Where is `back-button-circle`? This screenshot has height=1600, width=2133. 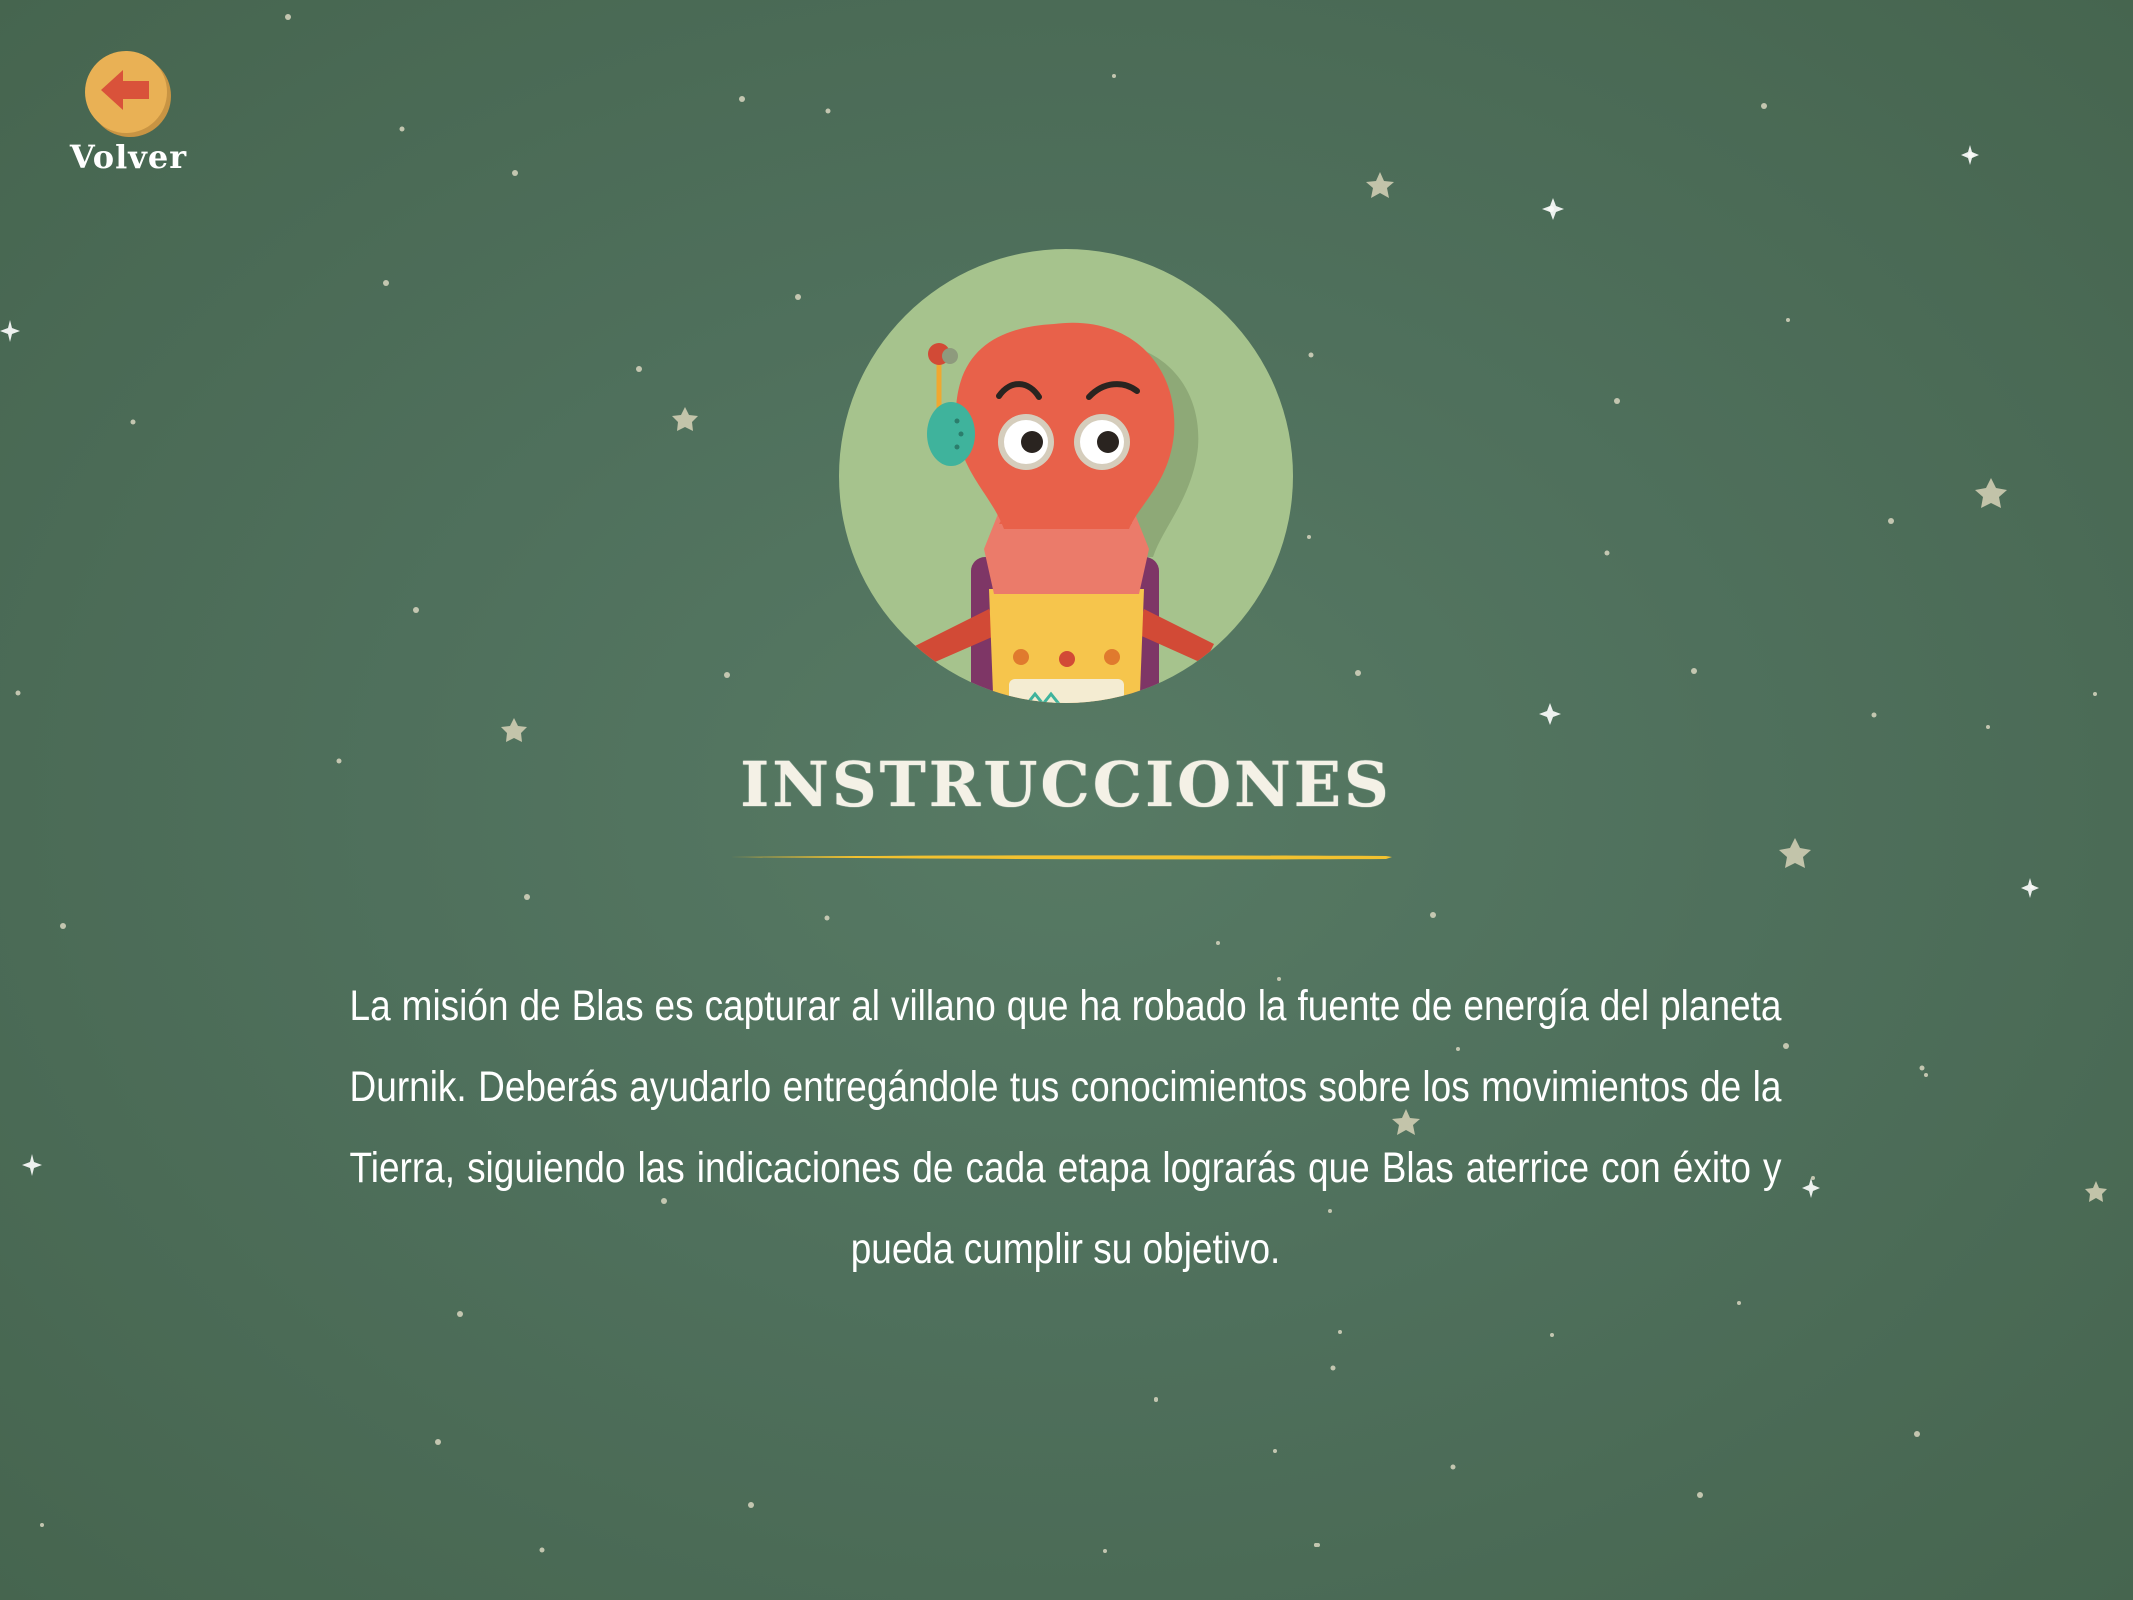
back-button-circle is located at coordinates (126, 92).